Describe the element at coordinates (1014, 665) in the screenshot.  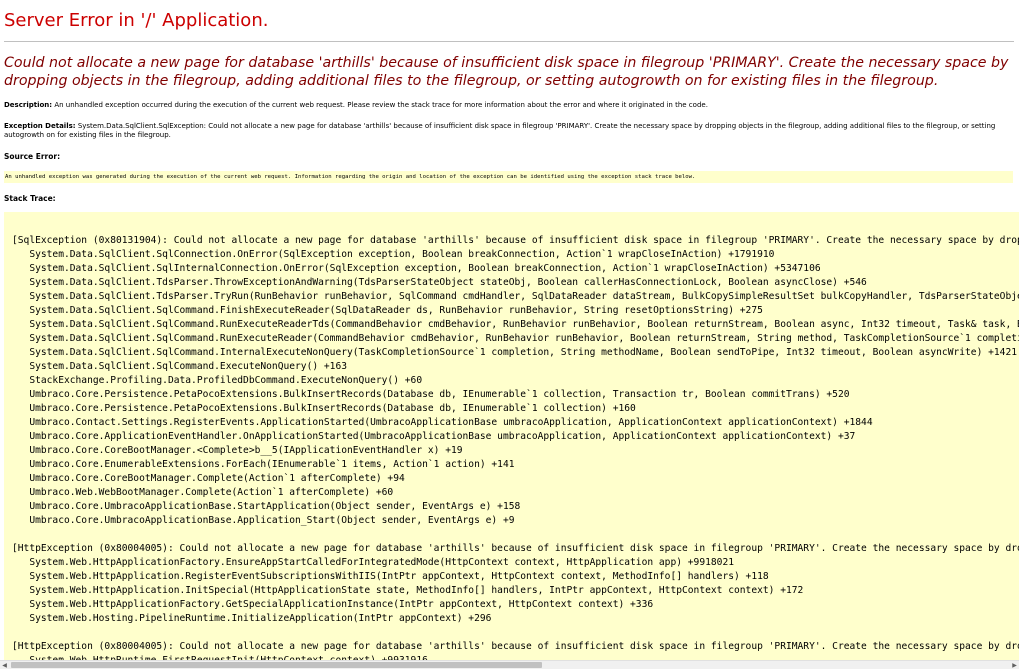
I see `scroll-right-icon: ▶` at that location.